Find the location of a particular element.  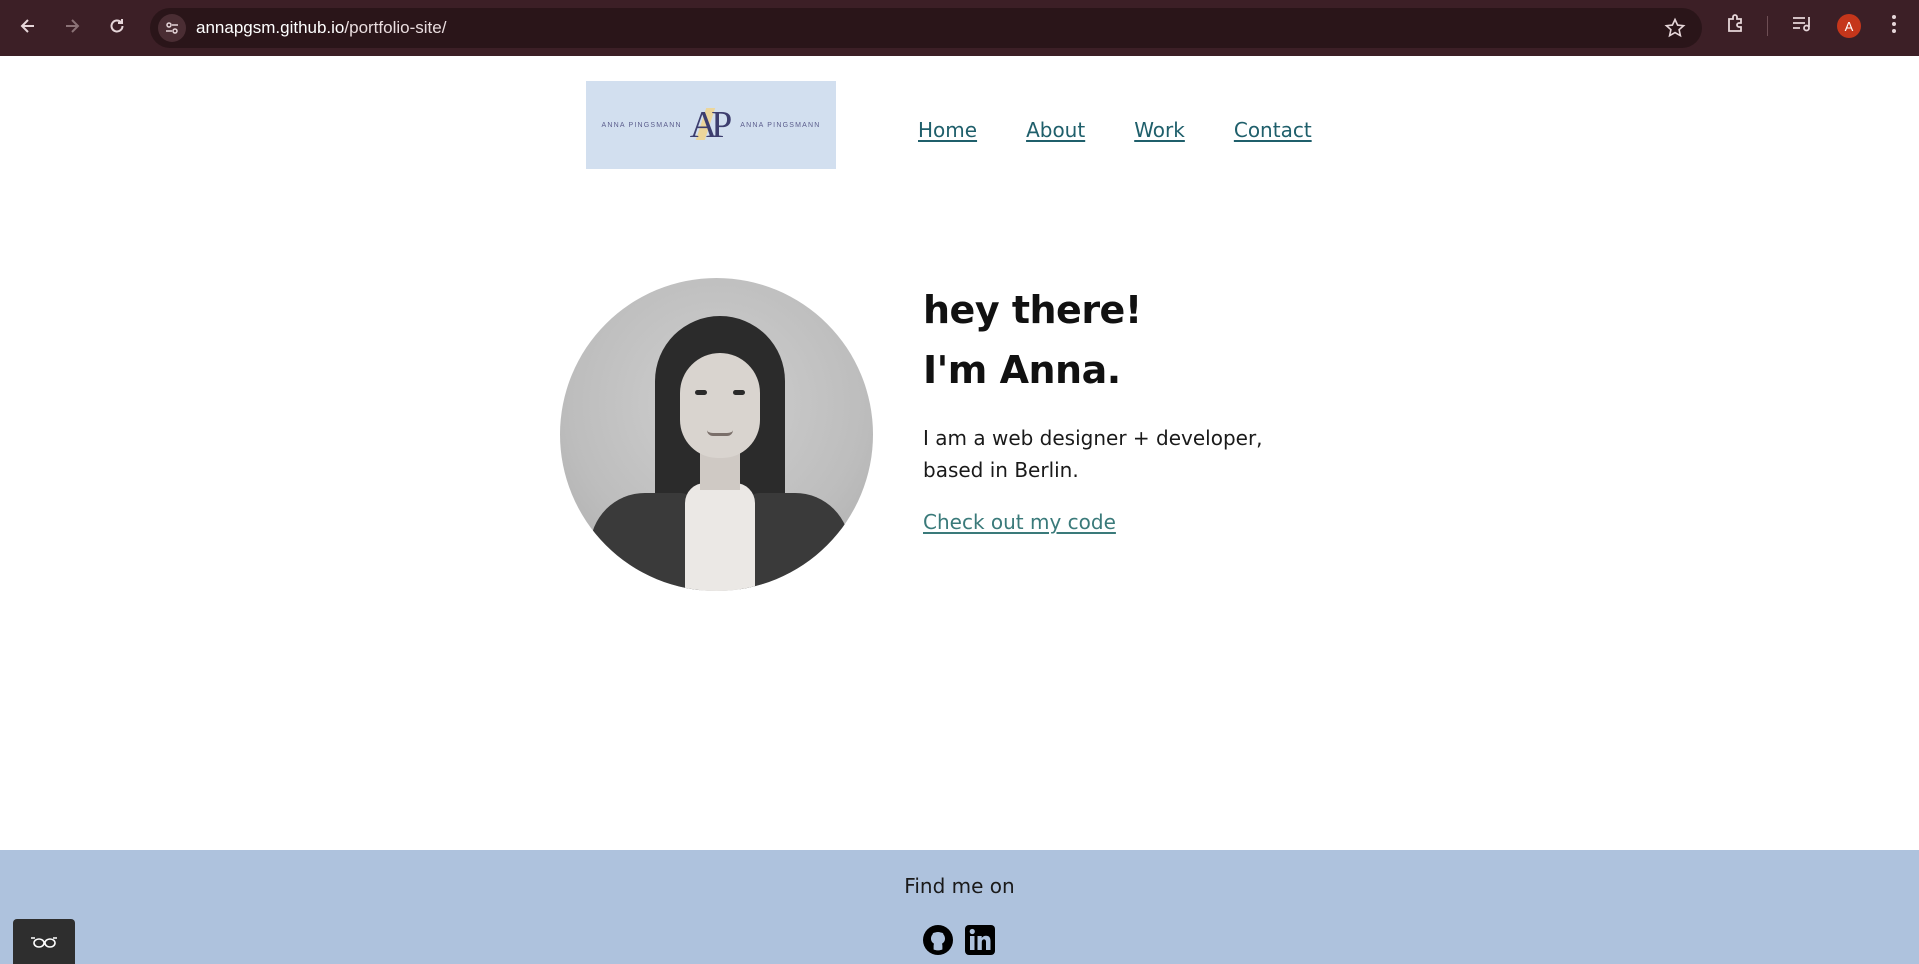

profile-avatar: A is located at coordinates (1849, 26).